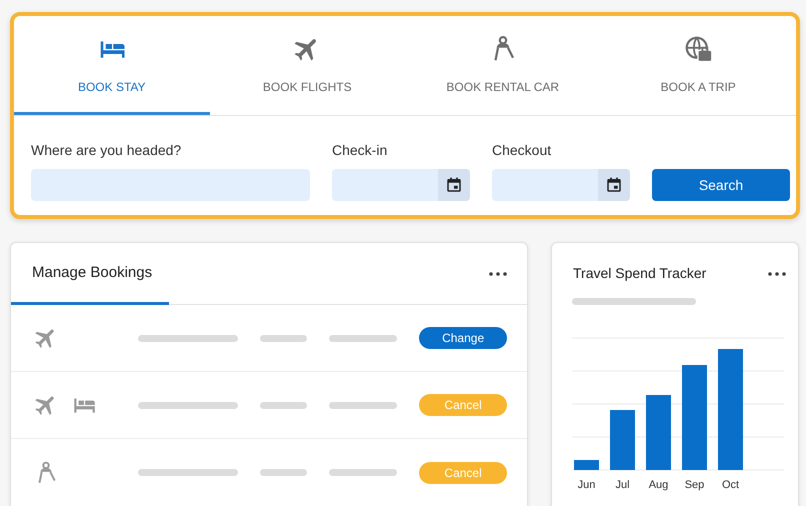 This screenshot has width=806, height=506. I want to click on tab: BOOK RENTAL CAR, so click(502, 65).